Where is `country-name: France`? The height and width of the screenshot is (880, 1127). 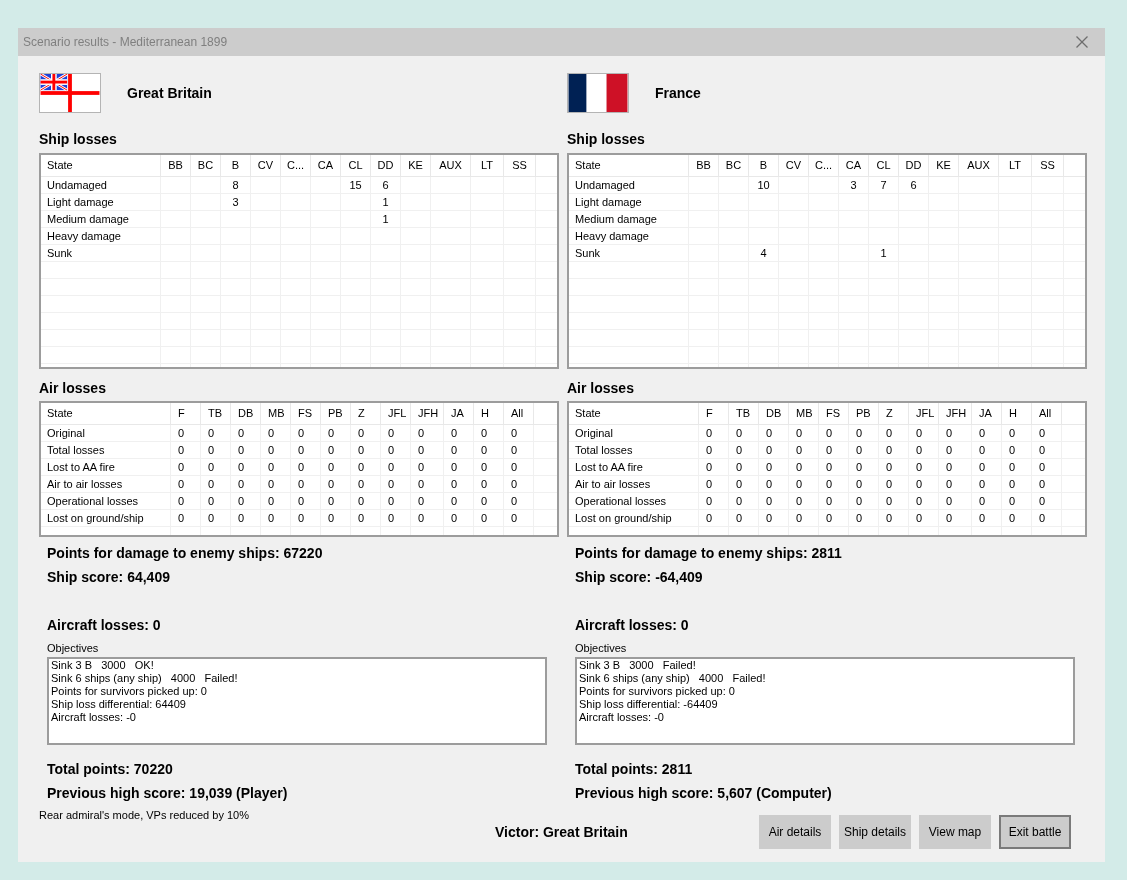
country-name: France is located at coordinates (678, 93).